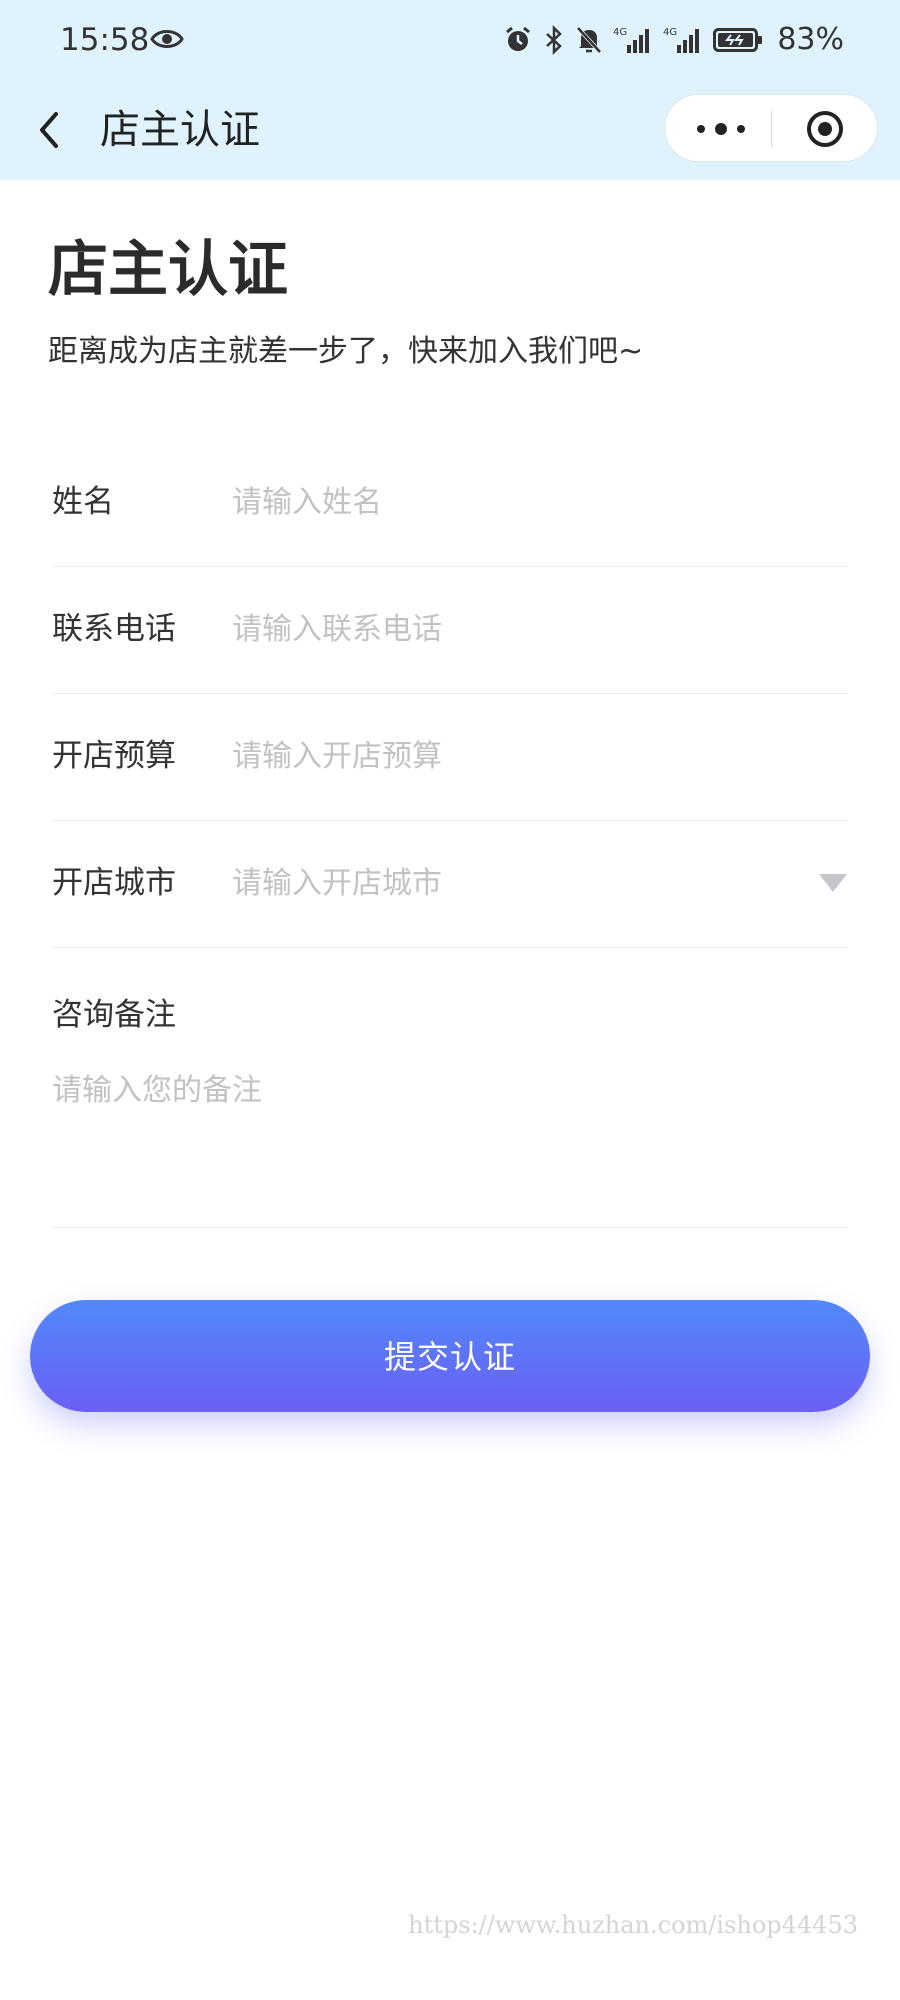 Image resolution: width=900 pixels, height=2000 pixels. I want to click on nav-bar: 店主认证, so click(450, 130).